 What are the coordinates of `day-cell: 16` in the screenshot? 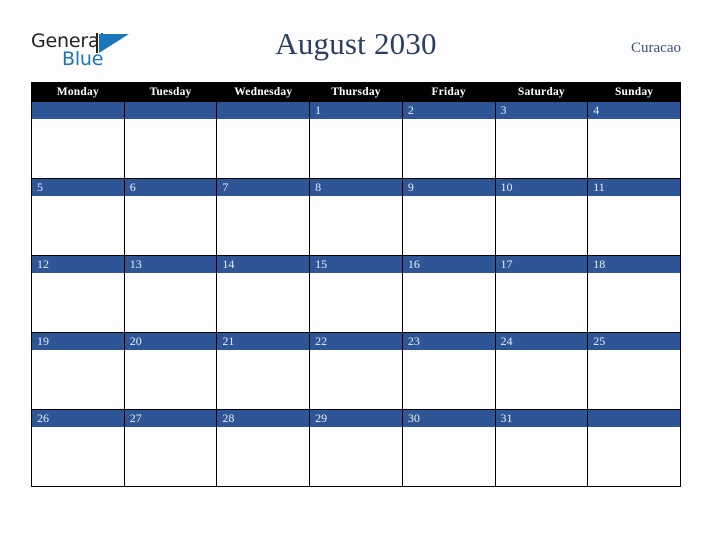 It's located at (448, 294).